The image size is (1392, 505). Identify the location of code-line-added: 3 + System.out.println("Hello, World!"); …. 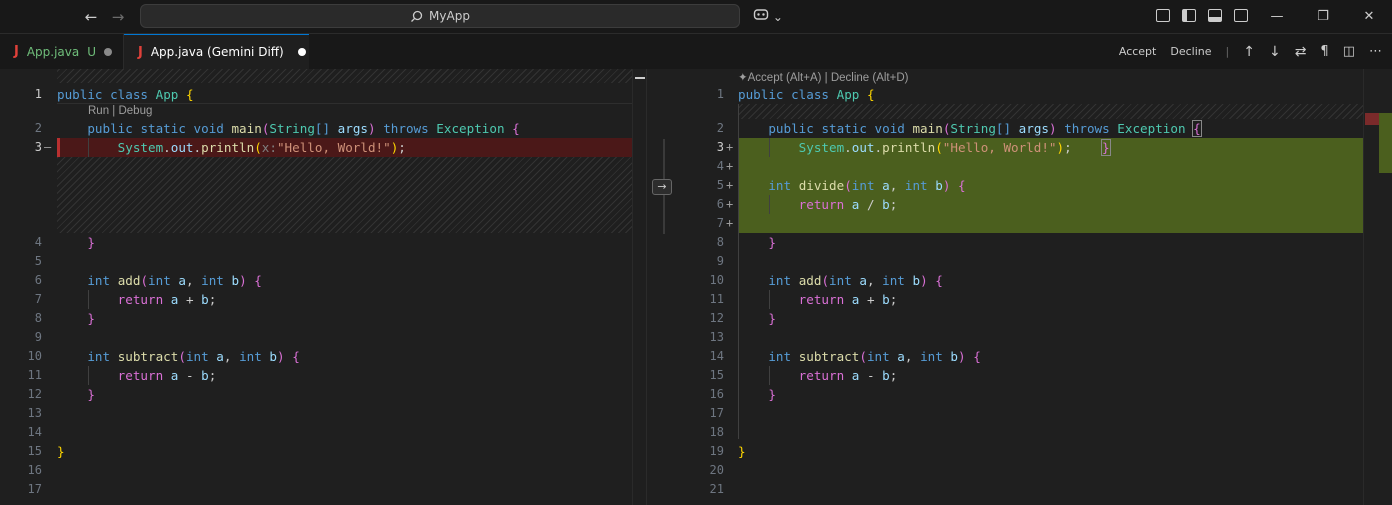
(913, 147).